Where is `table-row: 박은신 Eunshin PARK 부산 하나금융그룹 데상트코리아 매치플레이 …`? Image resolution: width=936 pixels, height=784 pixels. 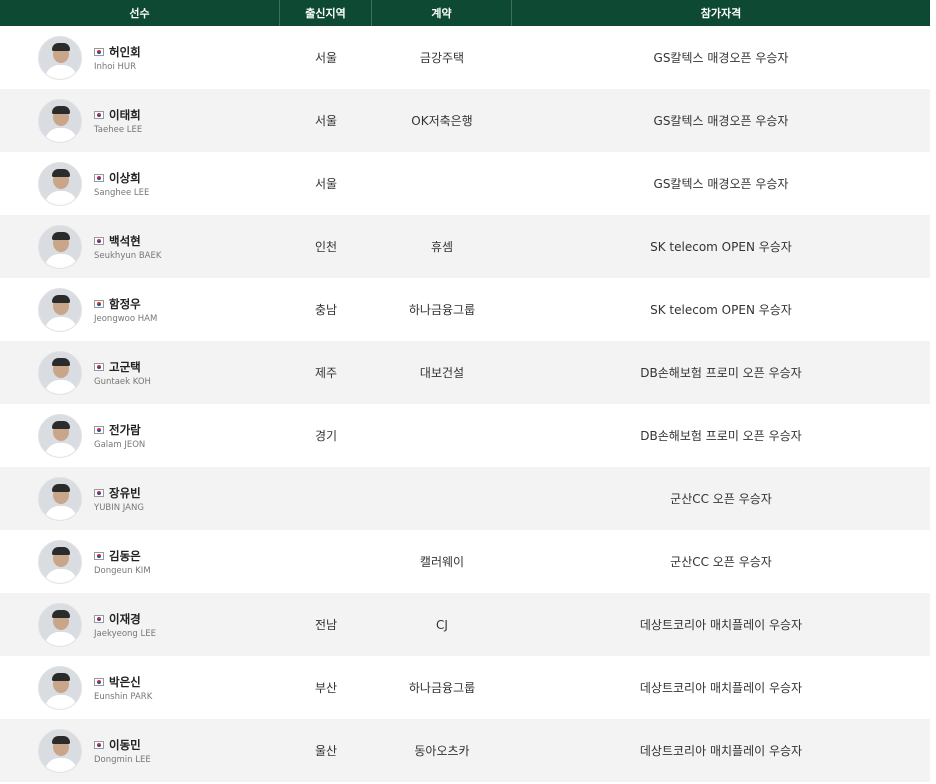 table-row: 박은신 Eunshin PARK 부산 하나금융그룹 데상트코리아 매치플레이 … is located at coordinates (465, 687).